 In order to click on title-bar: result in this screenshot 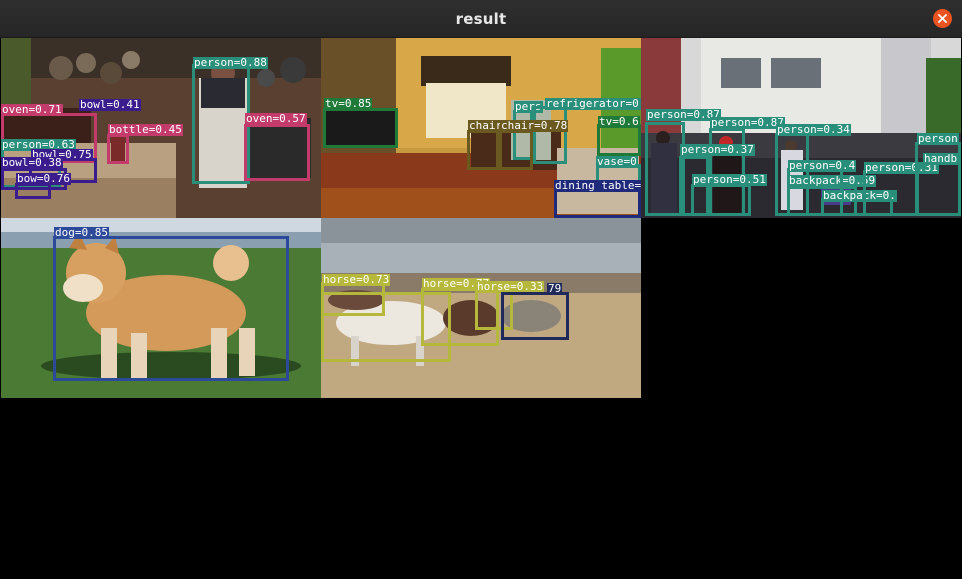, I will do `click(481, 19)`.